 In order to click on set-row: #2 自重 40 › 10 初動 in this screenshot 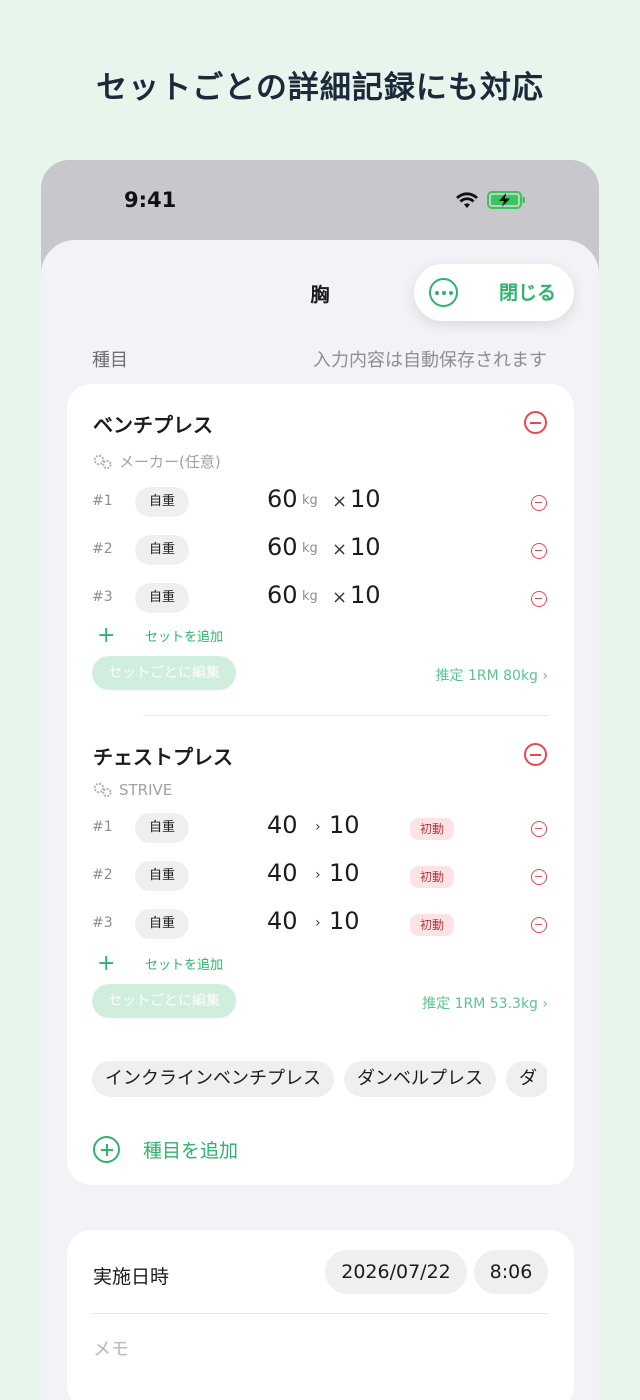, I will do `click(320, 877)`.